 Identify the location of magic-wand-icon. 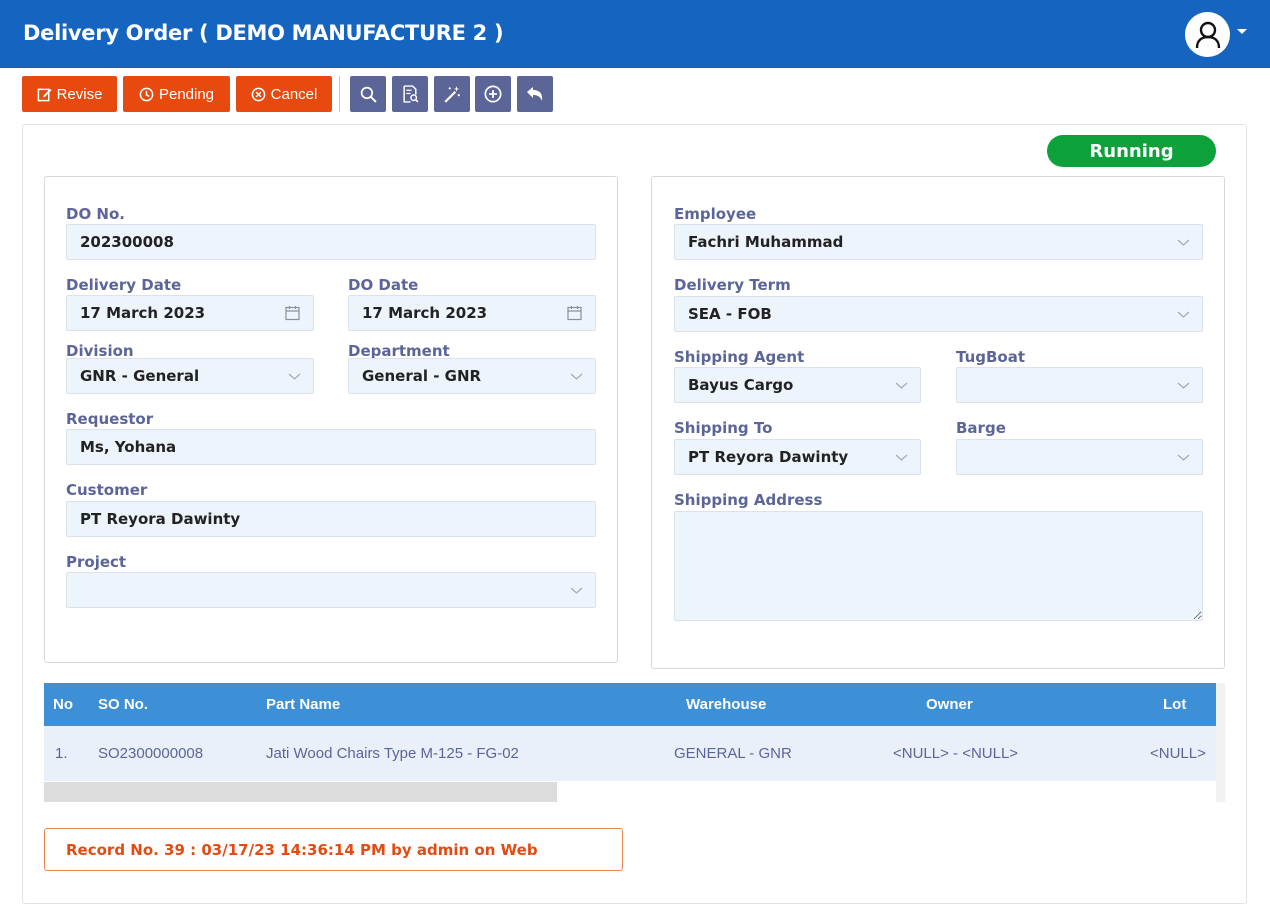
(452, 94).